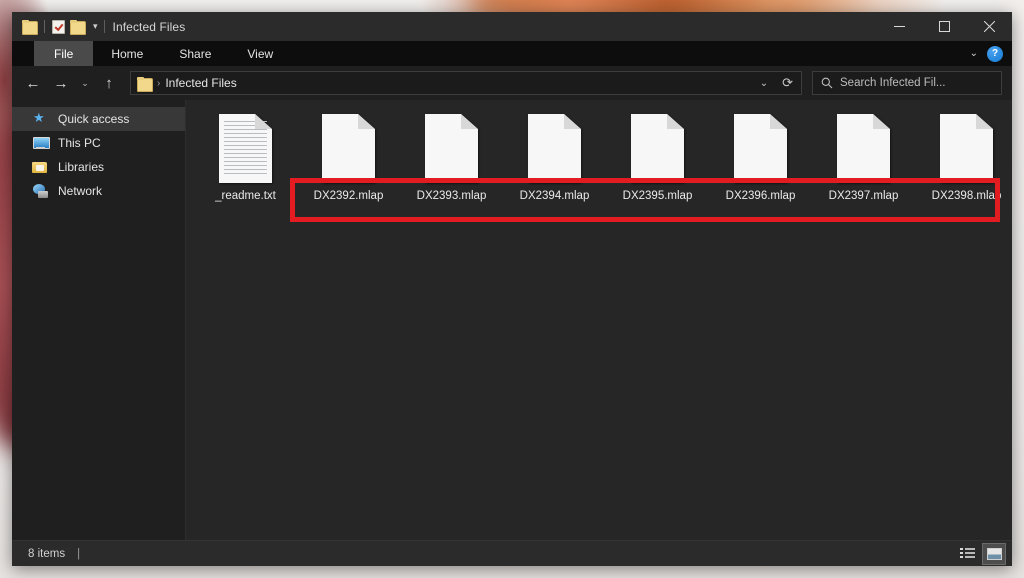  I want to click on tab-view: View, so click(260, 53).